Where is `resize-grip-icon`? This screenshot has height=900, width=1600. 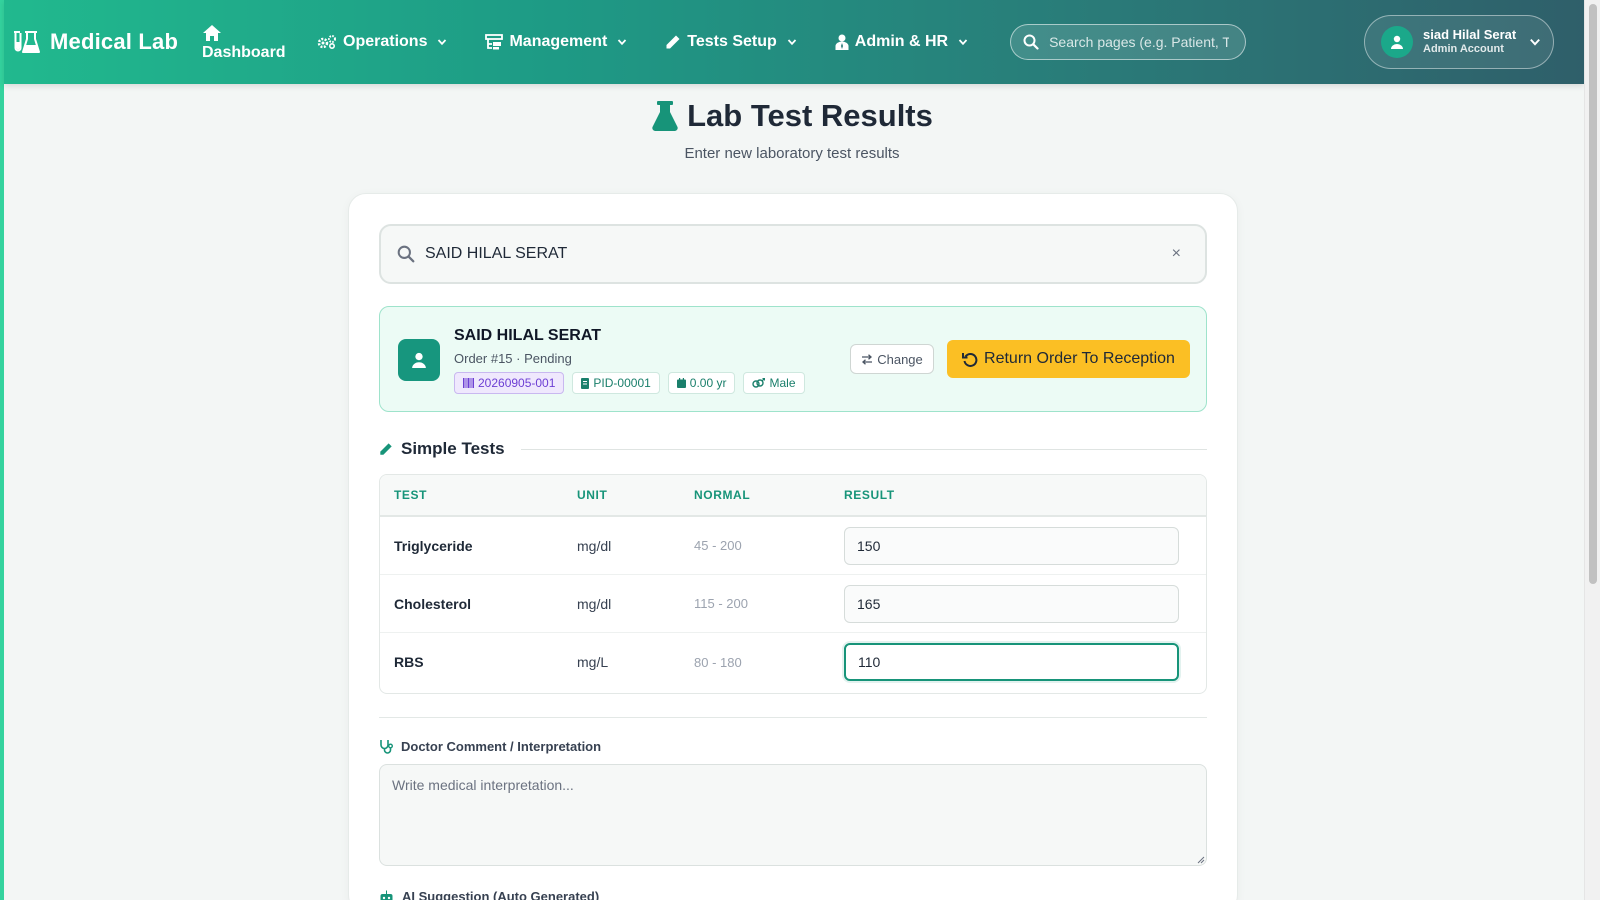 resize-grip-icon is located at coordinates (1200, 859).